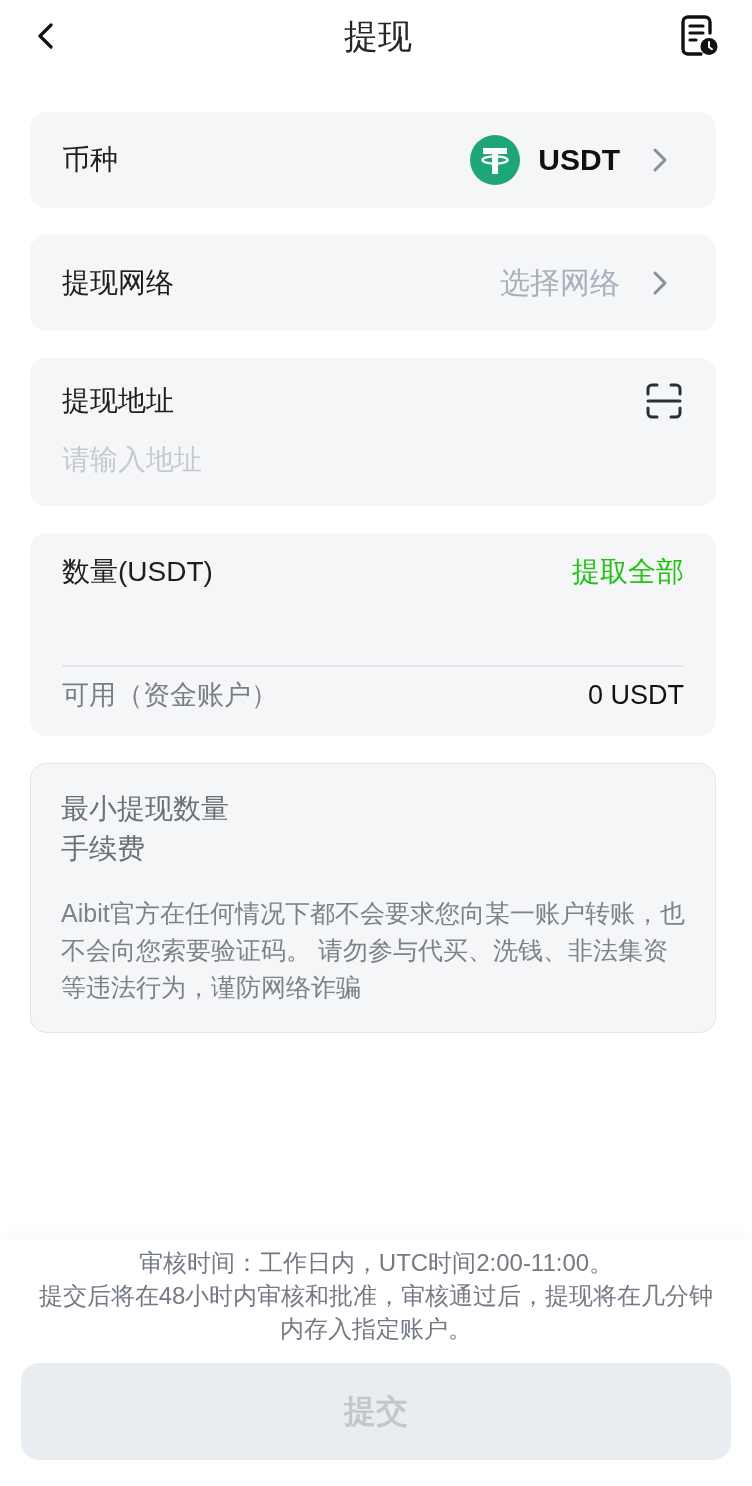 The height and width of the screenshot is (1486, 752). What do you see at coordinates (145, 809) in the screenshot?
I see `info-line: 最小提现数量` at bounding box center [145, 809].